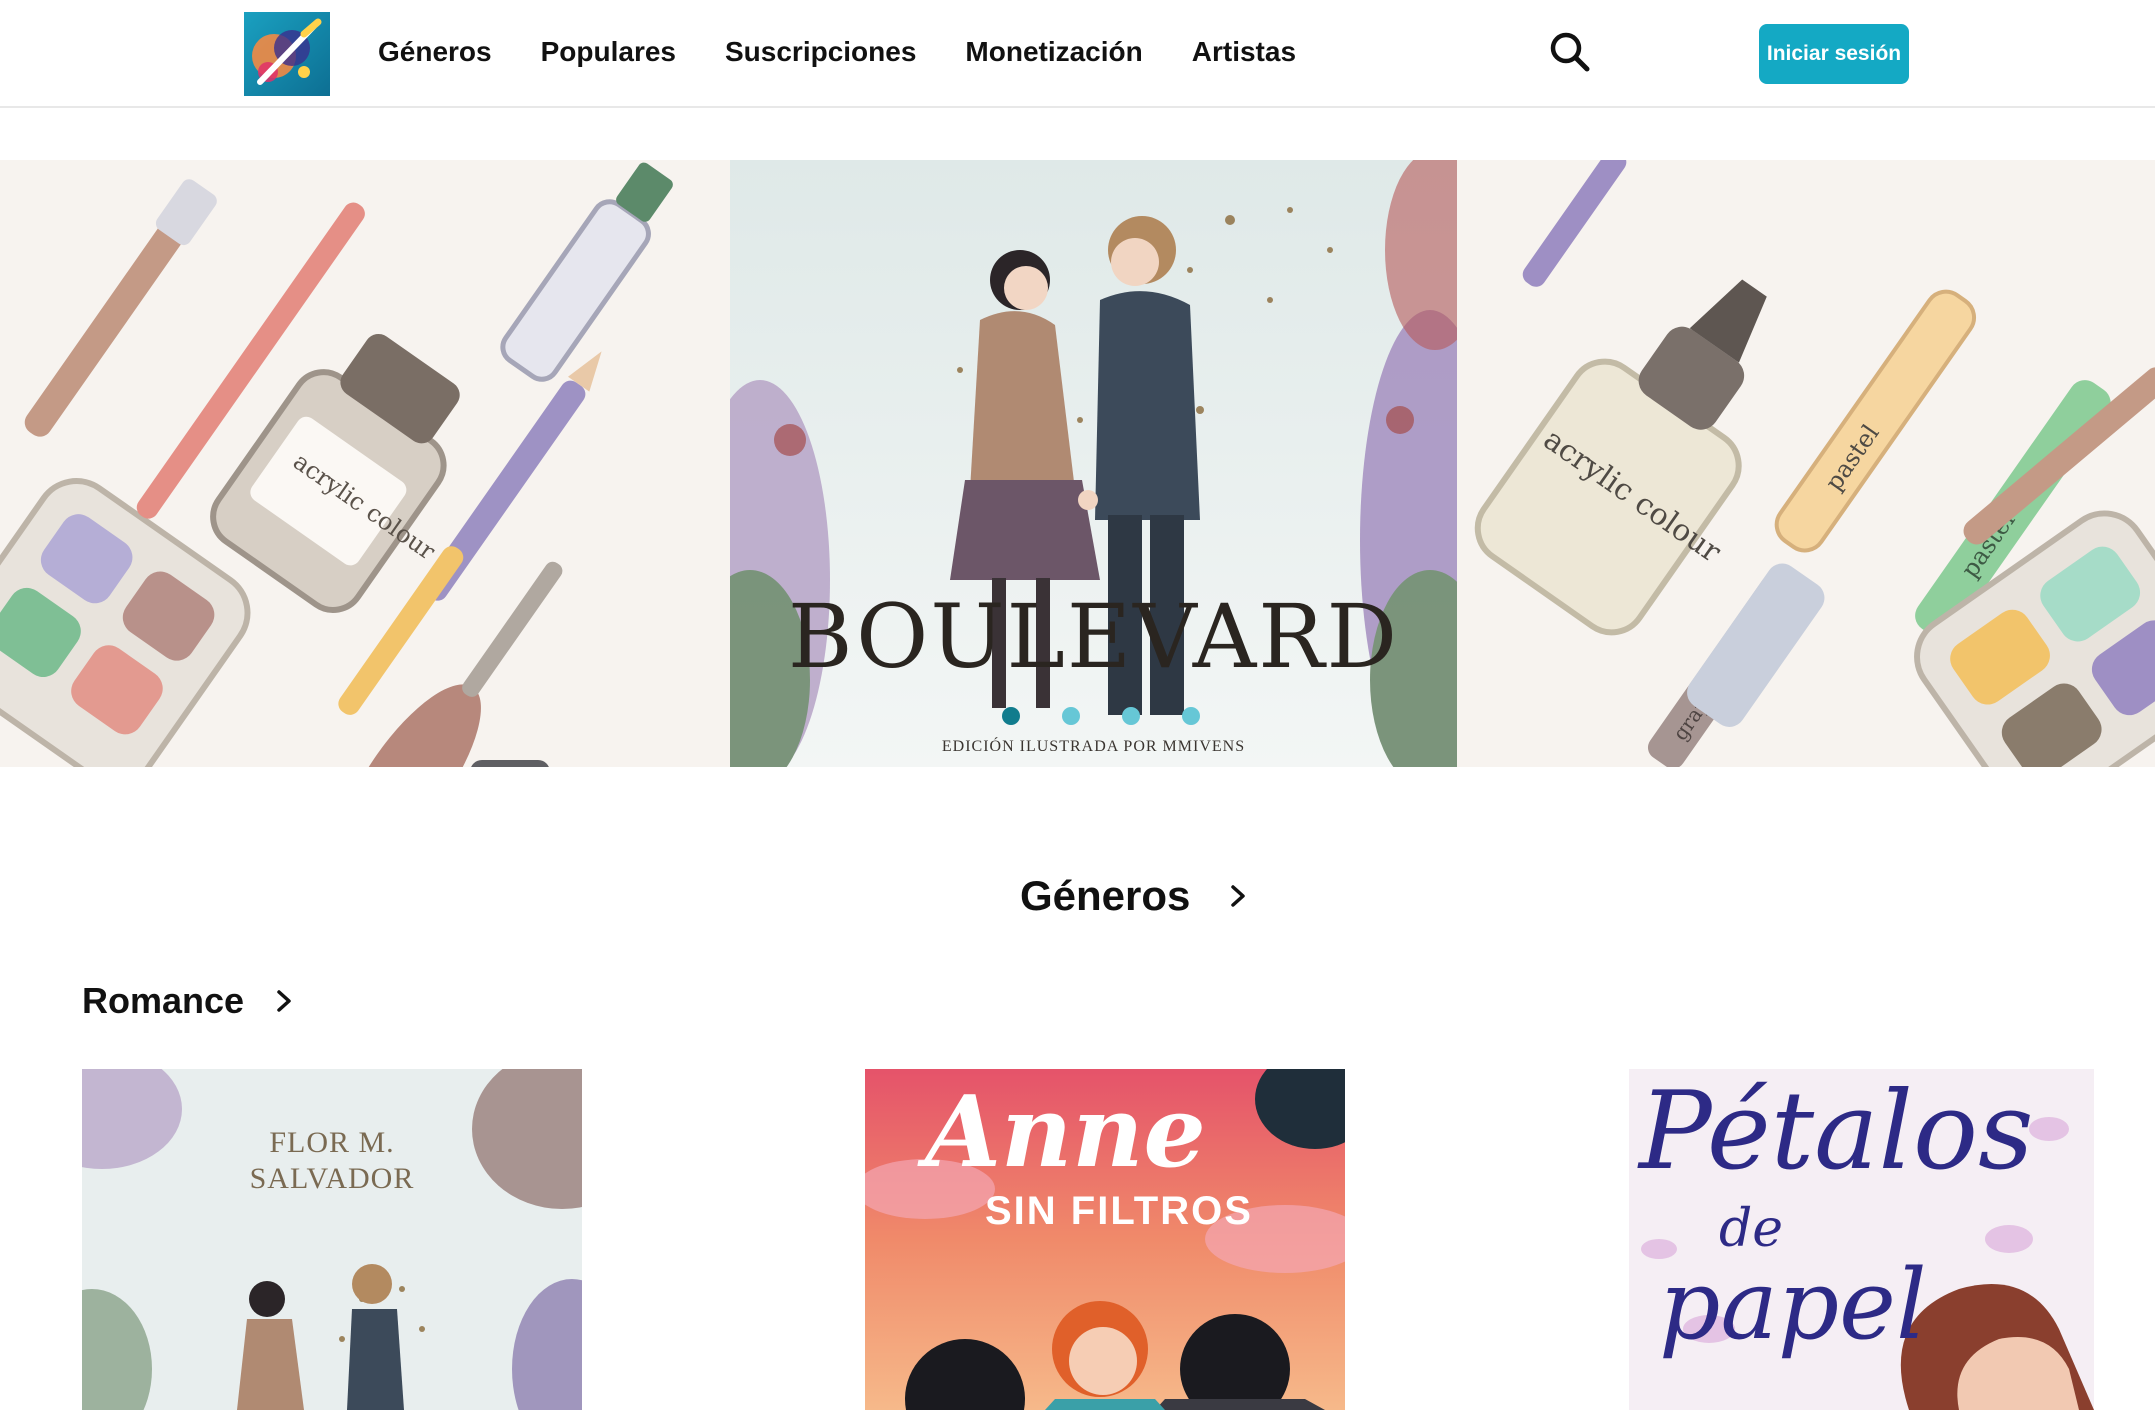 The width and height of the screenshot is (2155, 1410). What do you see at coordinates (1793, 1305) in the screenshot?
I see `book-3-title-line3: papel` at bounding box center [1793, 1305].